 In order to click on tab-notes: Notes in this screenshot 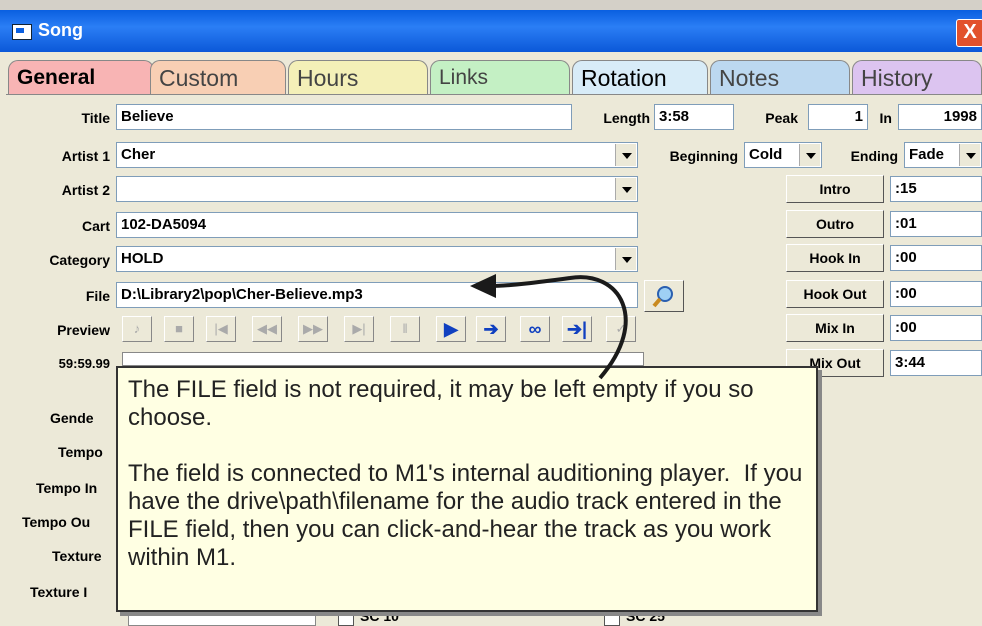, I will do `click(780, 77)`.